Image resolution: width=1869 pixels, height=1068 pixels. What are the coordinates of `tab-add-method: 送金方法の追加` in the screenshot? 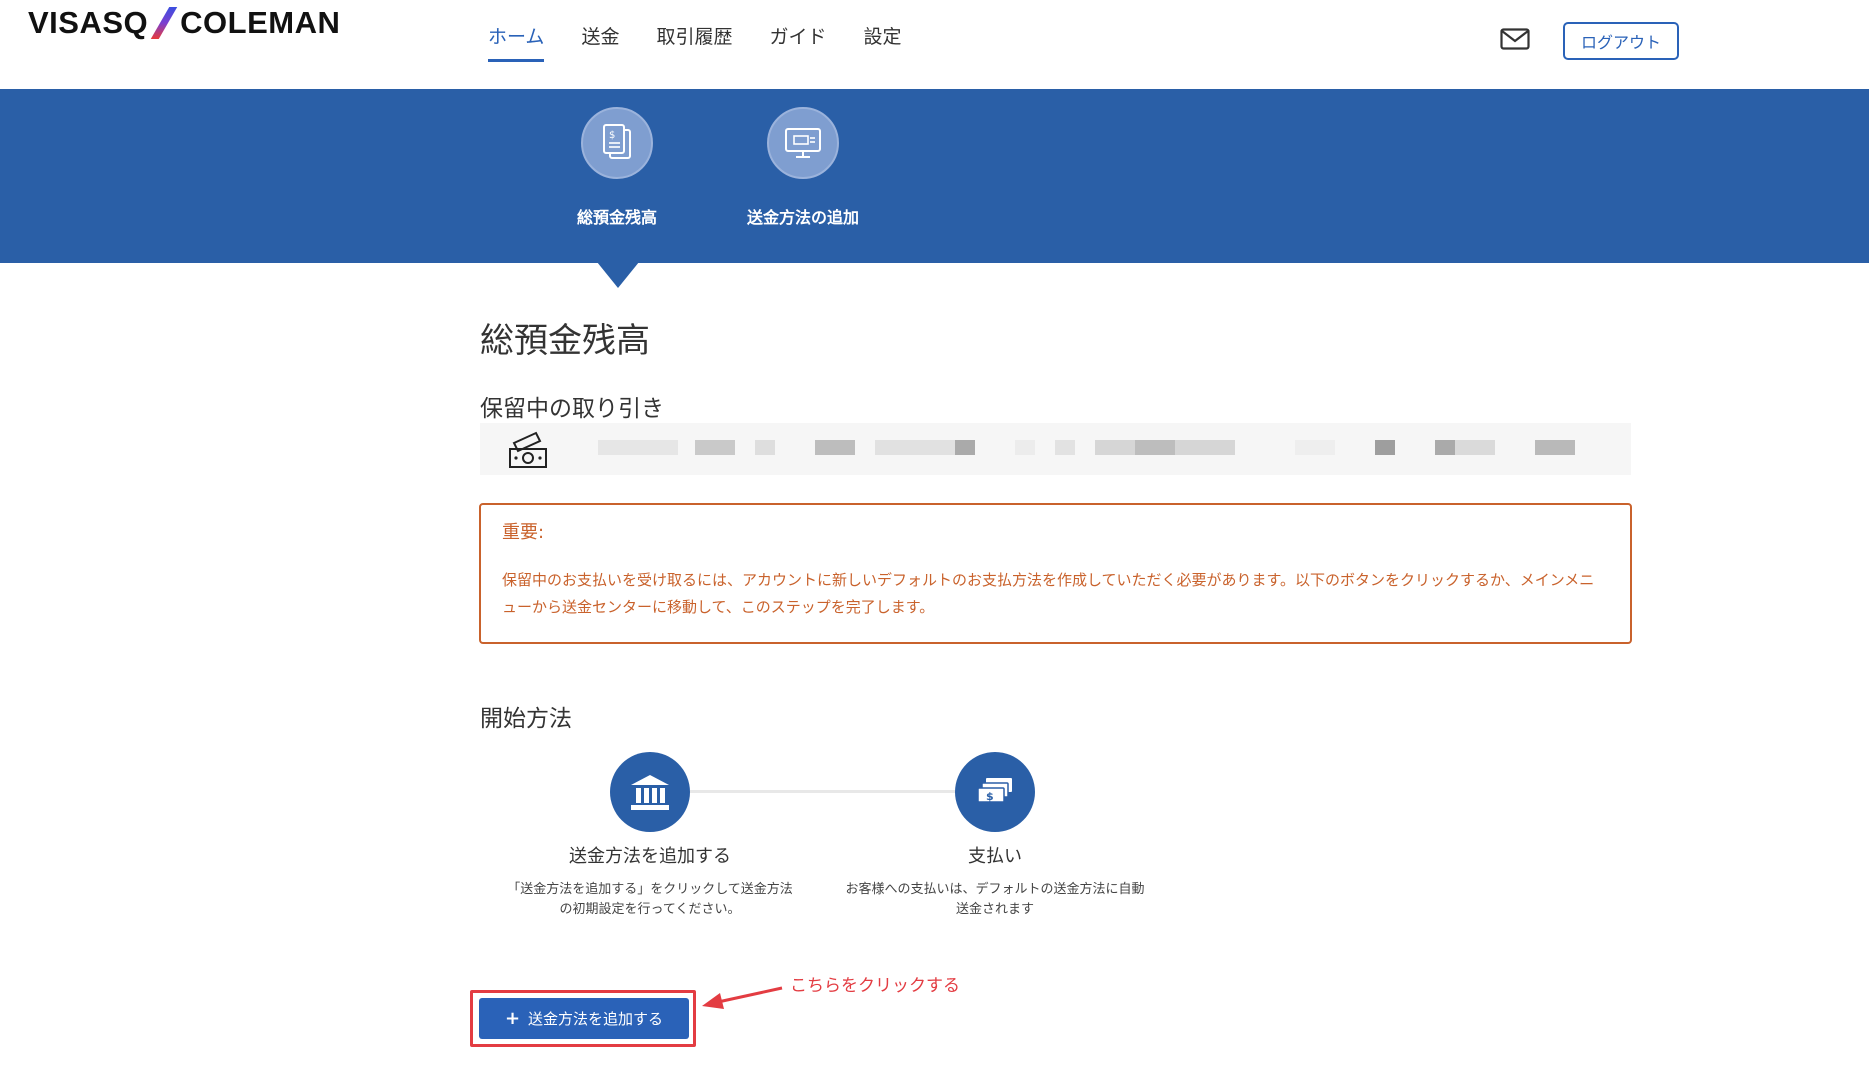 It's located at (803, 167).